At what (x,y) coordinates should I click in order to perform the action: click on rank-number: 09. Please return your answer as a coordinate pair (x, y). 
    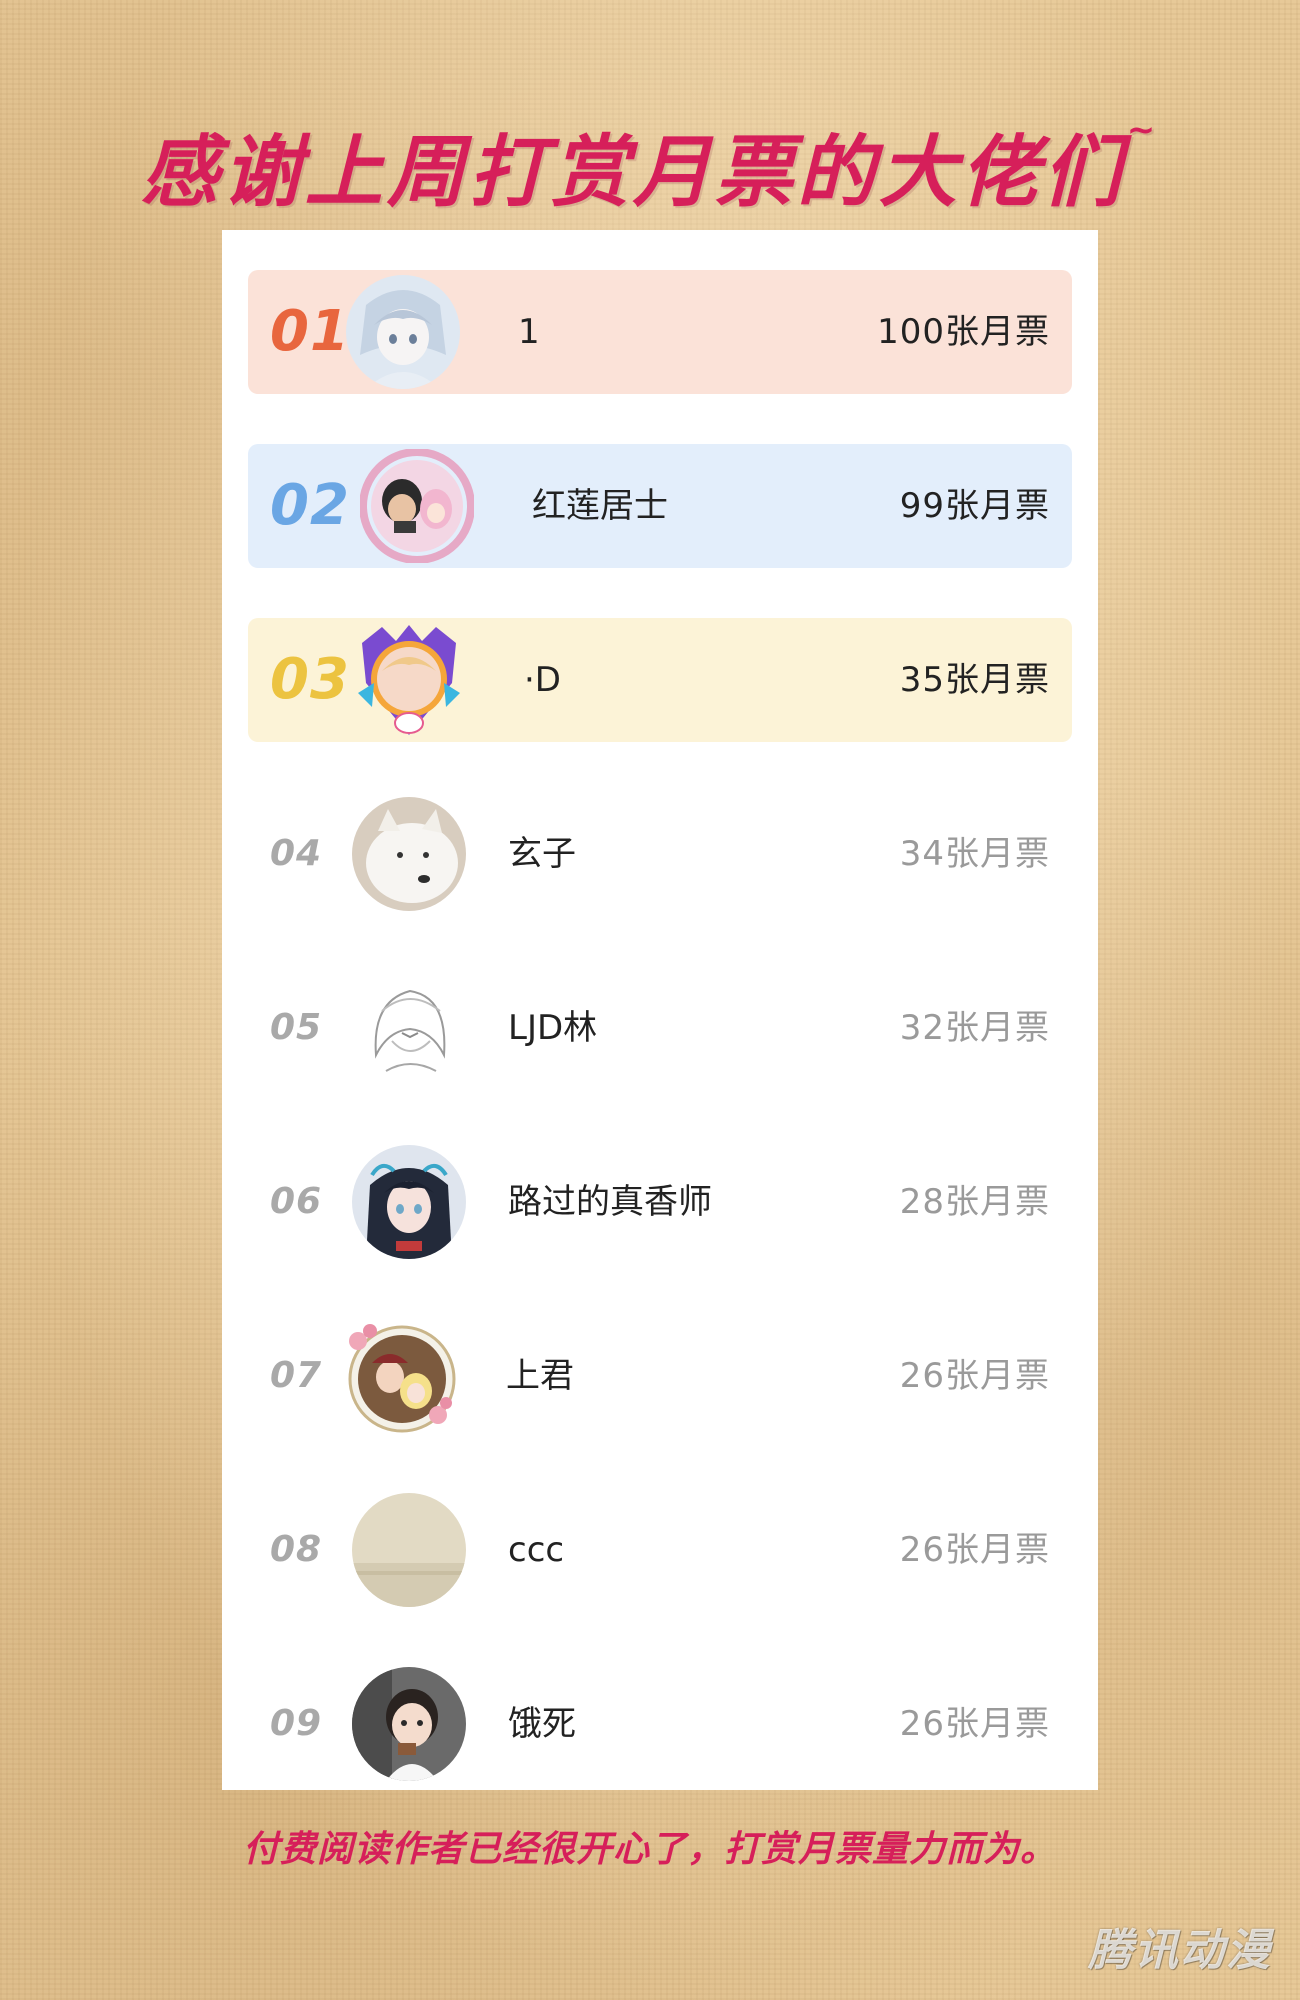
    Looking at the image, I should click on (296, 1723).